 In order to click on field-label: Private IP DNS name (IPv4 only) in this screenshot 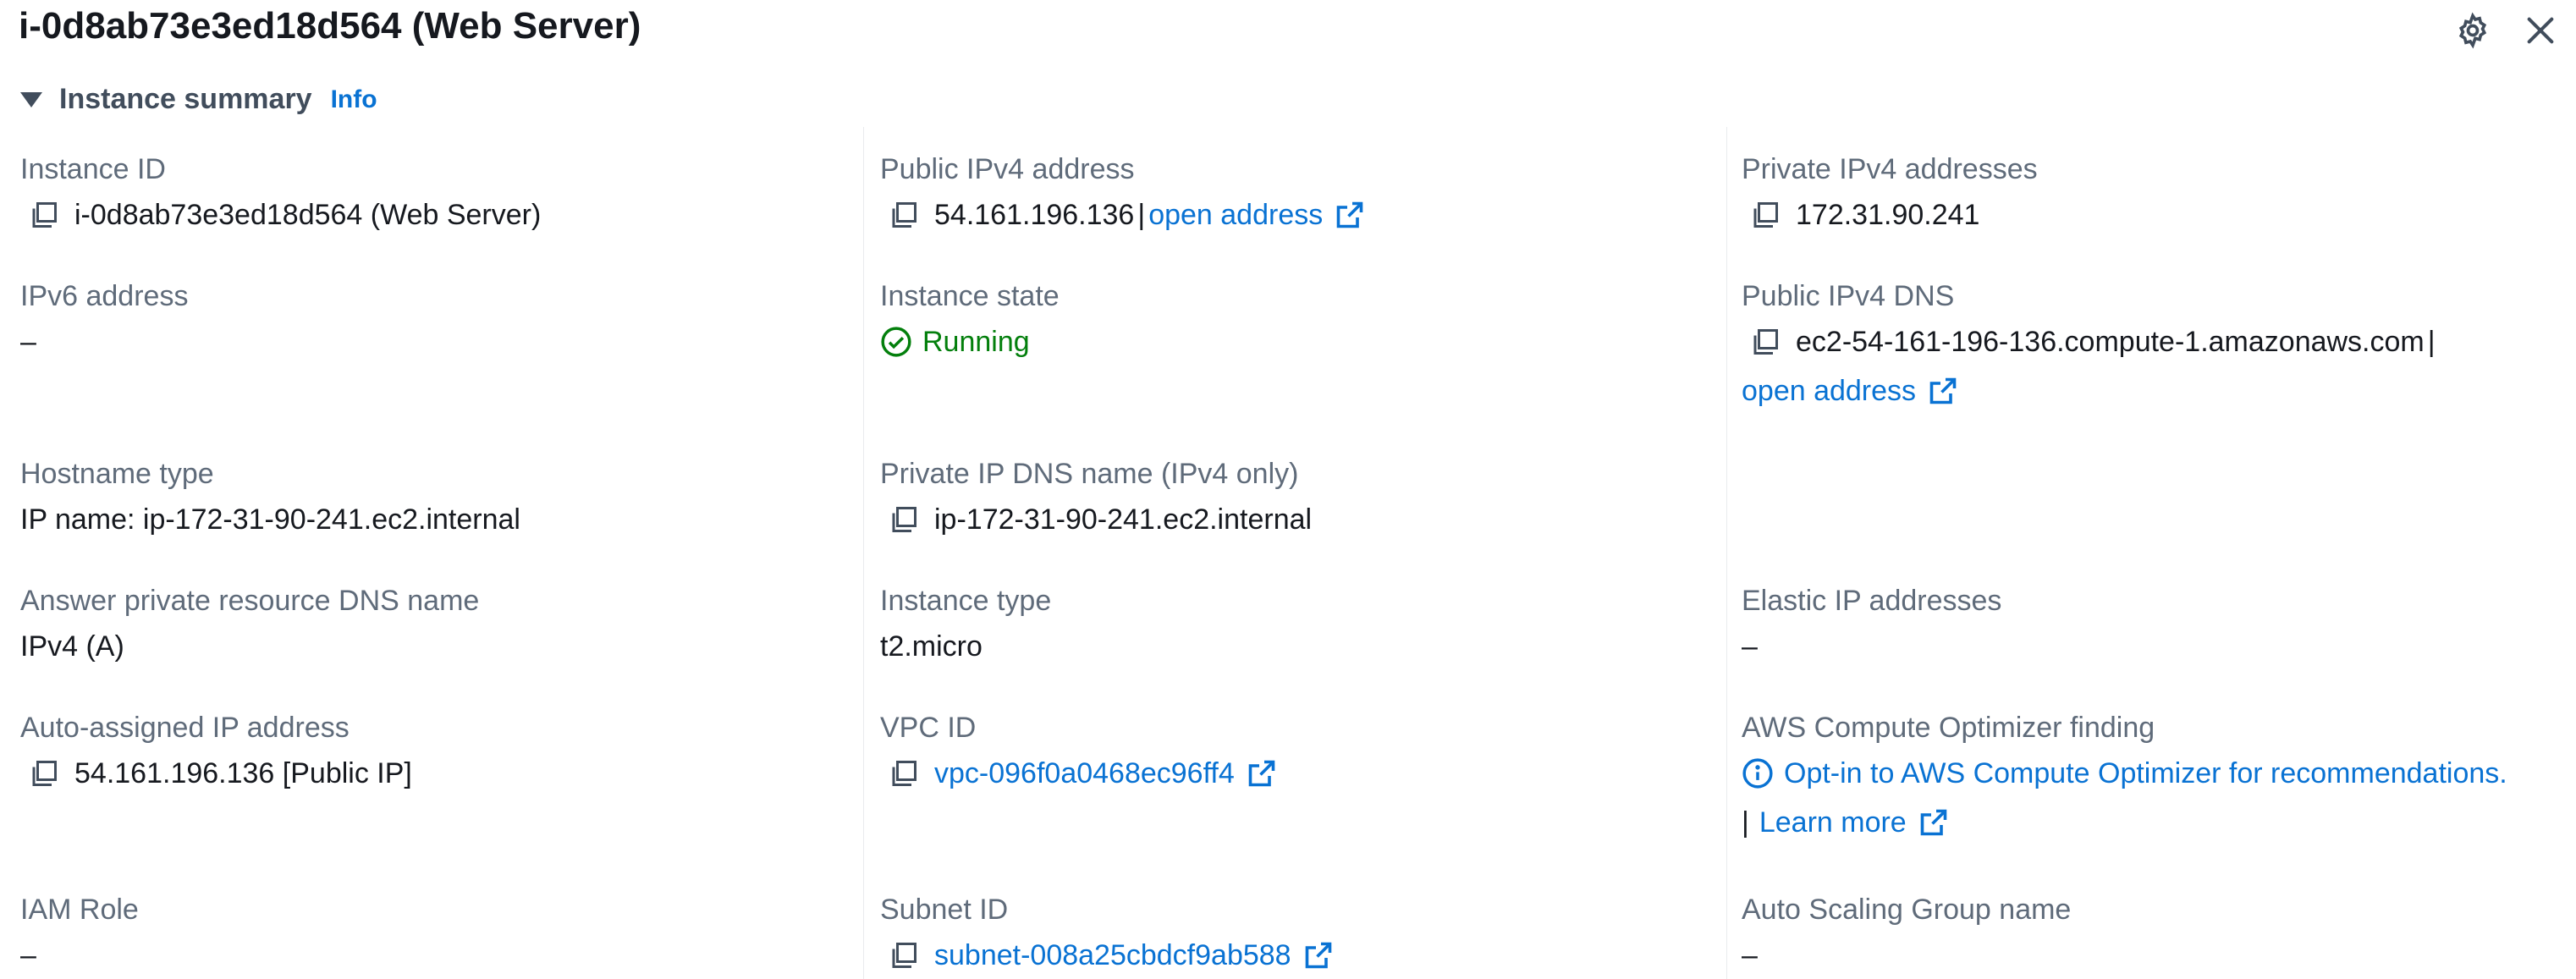, I will do `click(1089, 474)`.